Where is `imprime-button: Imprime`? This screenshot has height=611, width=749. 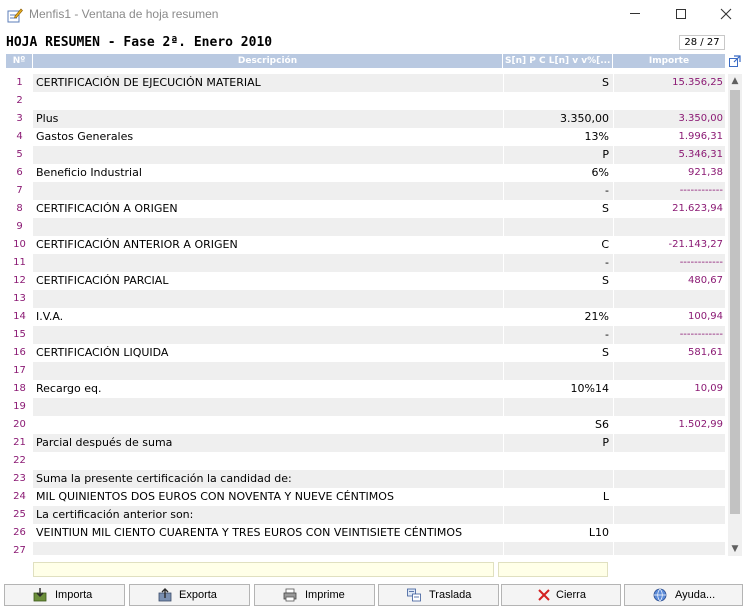
imprime-button: Imprime is located at coordinates (314, 595).